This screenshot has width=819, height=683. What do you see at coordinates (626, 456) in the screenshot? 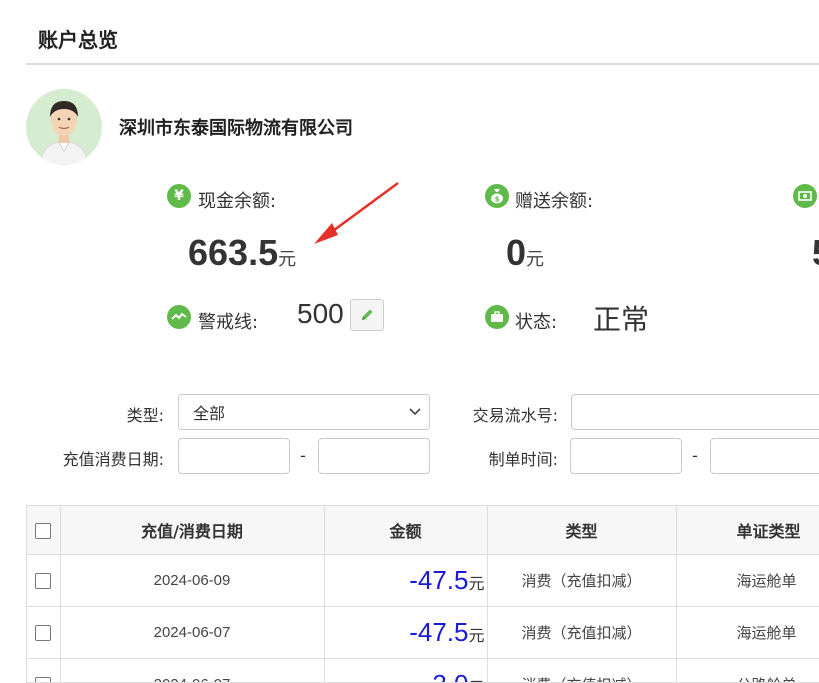
I see `created-start-input` at bounding box center [626, 456].